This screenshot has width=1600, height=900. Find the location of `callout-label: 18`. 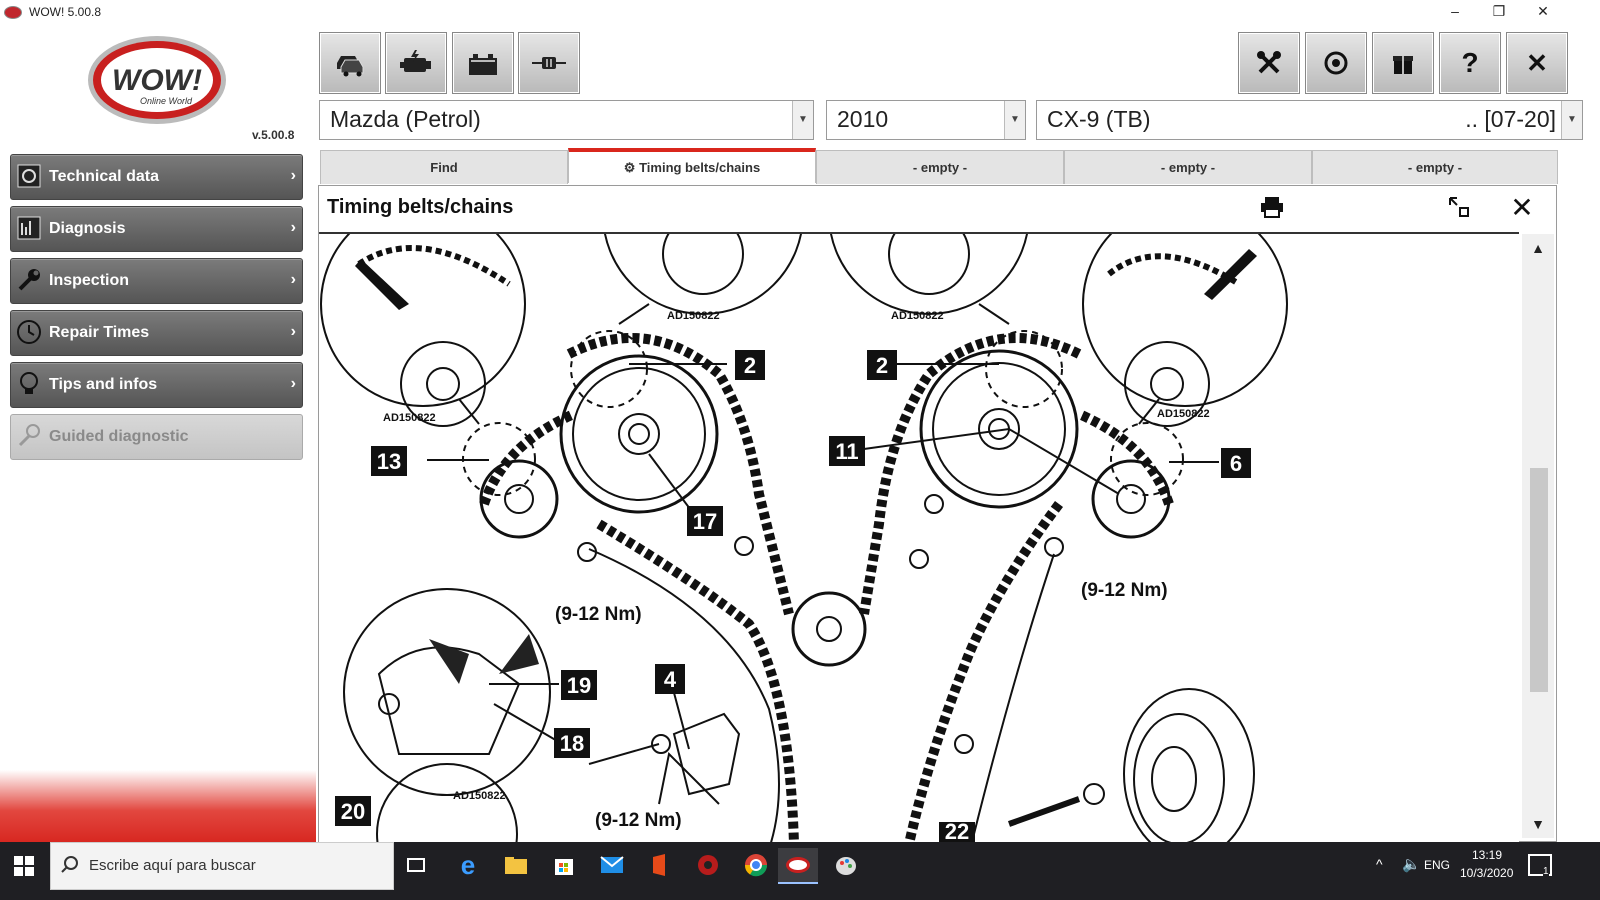

callout-label: 18 is located at coordinates (572, 743).